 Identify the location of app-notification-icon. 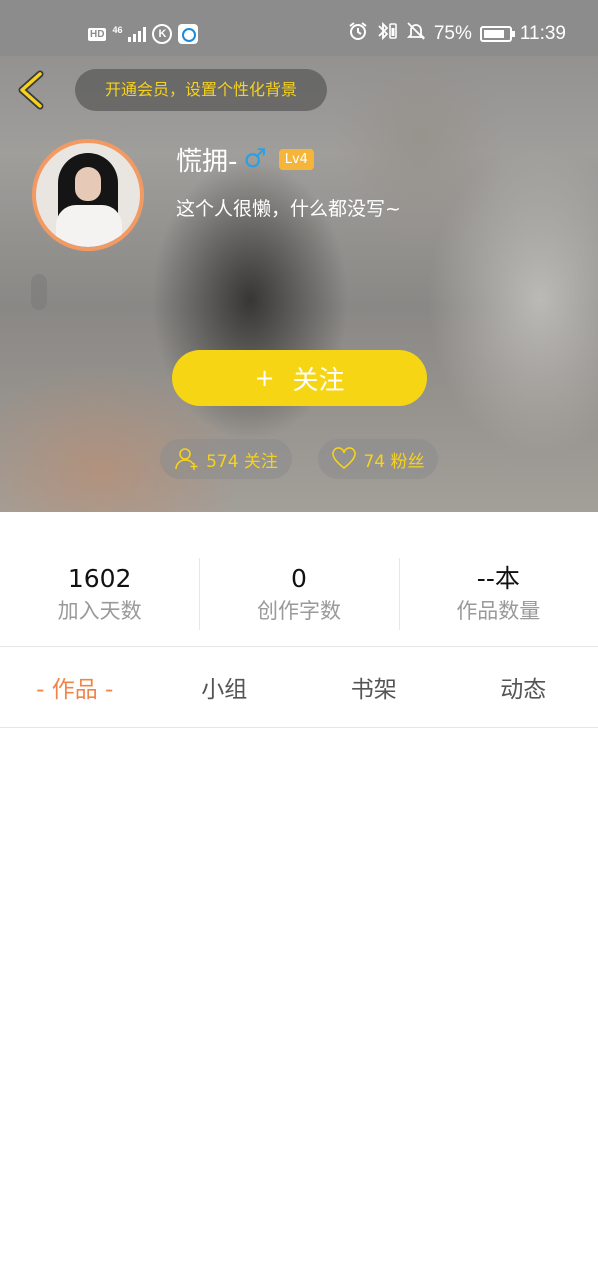
(188, 34).